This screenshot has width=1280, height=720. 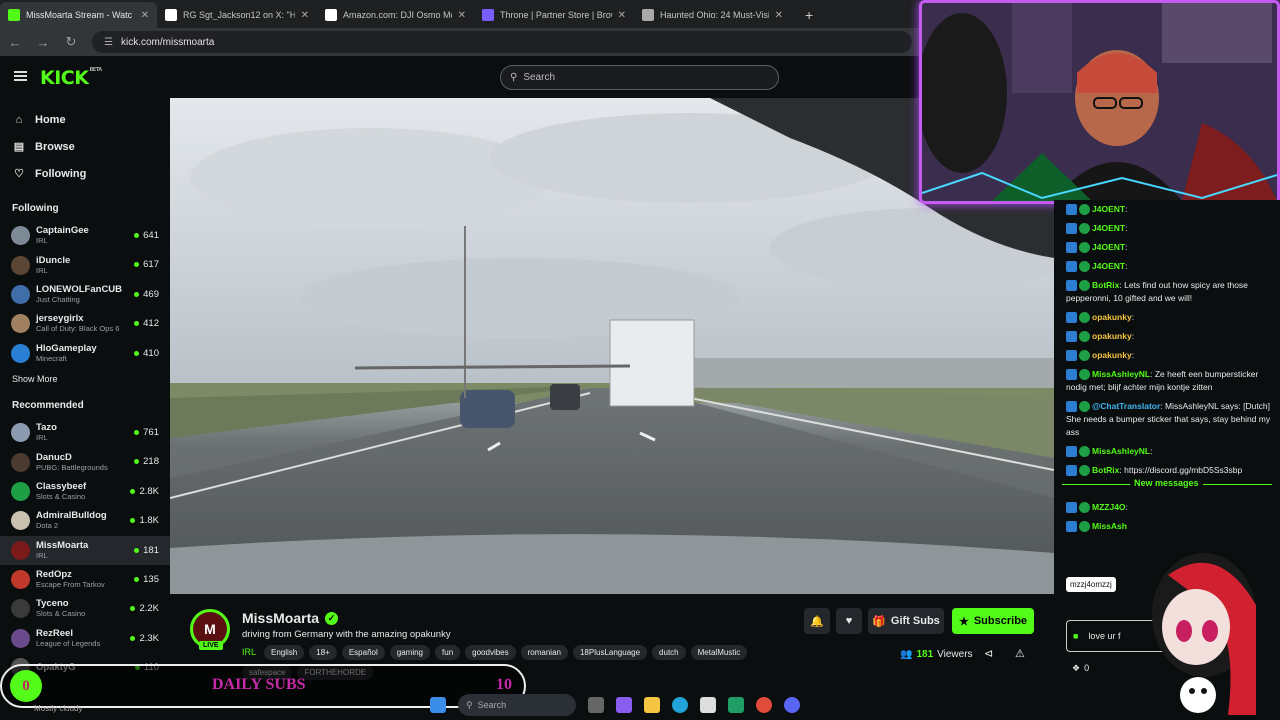 I want to click on sidebar-nav-following: ♡ Following, so click(x=85, y=173).